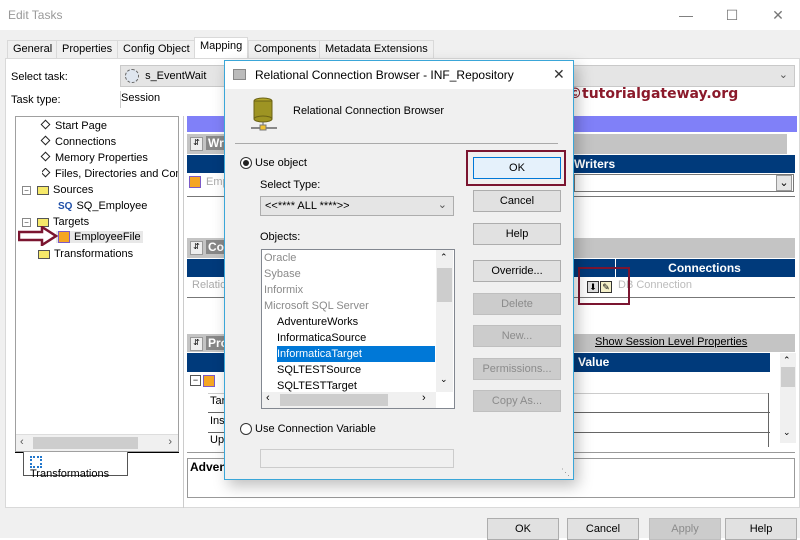 The height and width of the screenshot is (540, 800). What do you see at coordinates (282, 274) in the screenshot?
I see `list-item: Sybase` at bounding box center [282, 274].